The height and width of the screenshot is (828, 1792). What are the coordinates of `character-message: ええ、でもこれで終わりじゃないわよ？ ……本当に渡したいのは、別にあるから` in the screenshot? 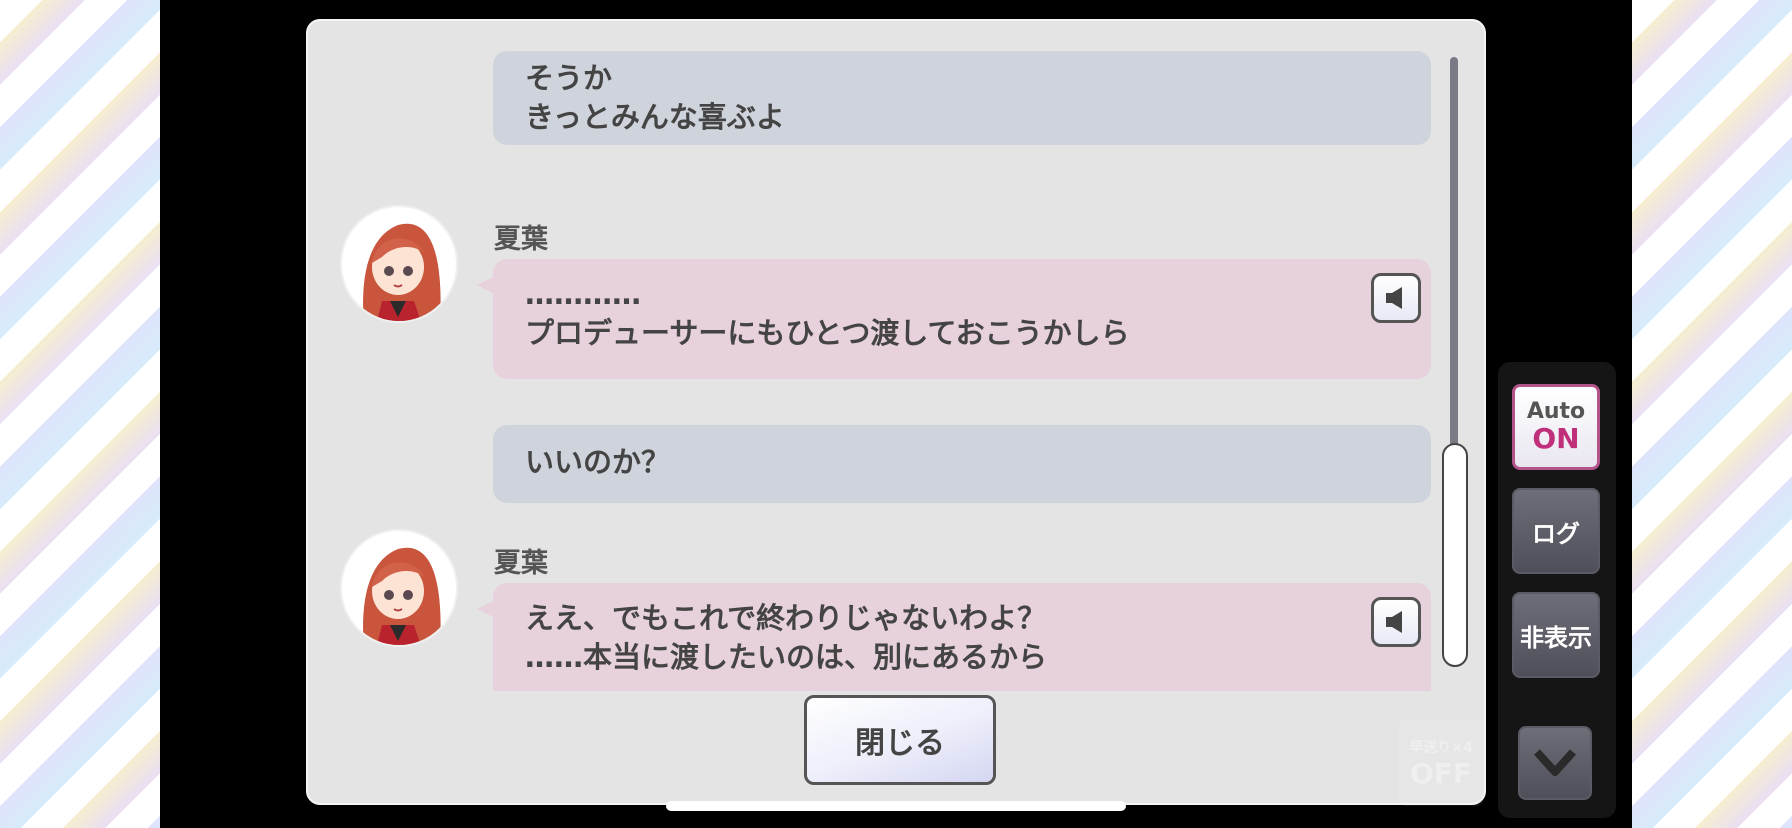 It's located at (954, 637).